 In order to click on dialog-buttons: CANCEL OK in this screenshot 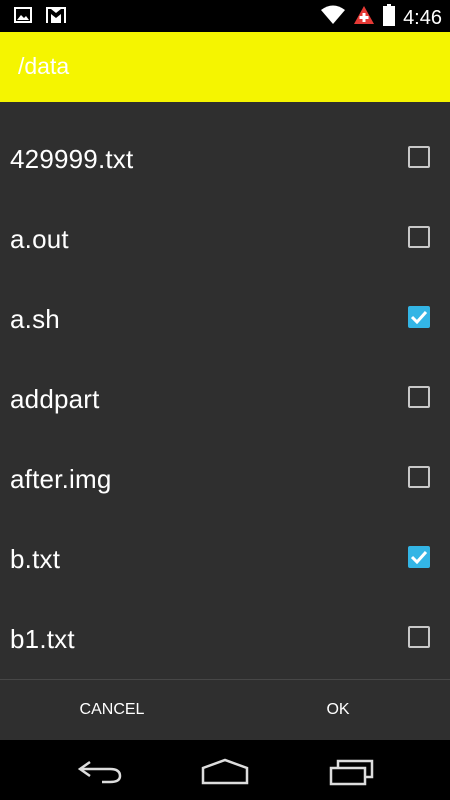, I will do `click(225, 710)`.